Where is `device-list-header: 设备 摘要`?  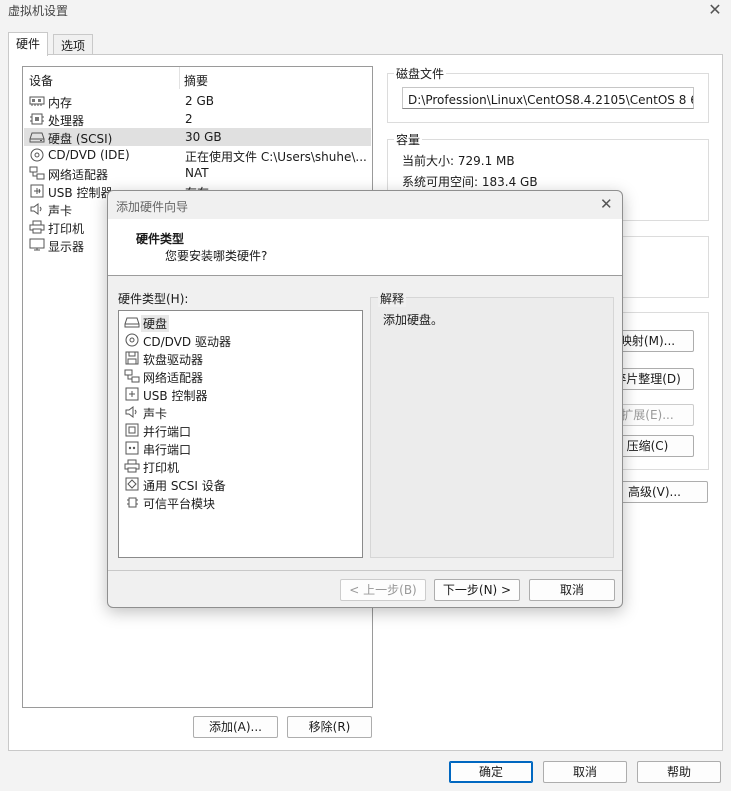
device-list-header: 设备 摘要 is located at coordinates (197, 78).